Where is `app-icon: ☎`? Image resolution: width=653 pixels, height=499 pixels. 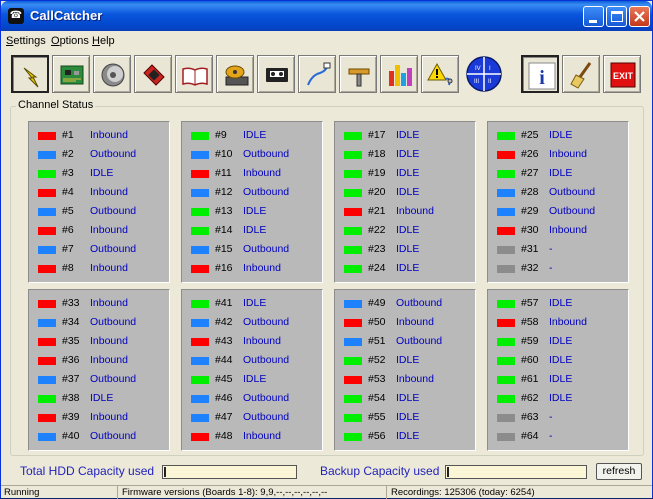 app-icon: ☎ is located at coordinates (16, 16).